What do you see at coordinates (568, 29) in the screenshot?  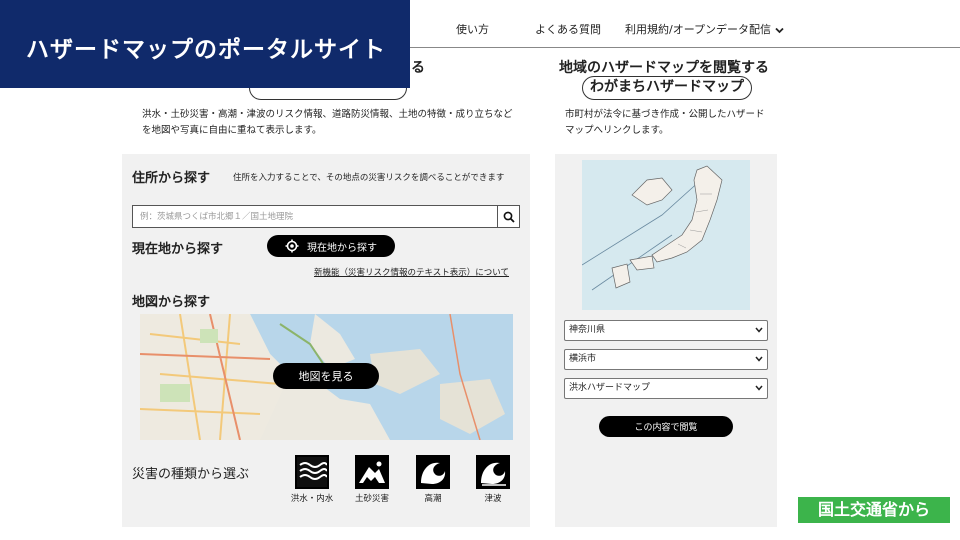 I see `nav-faq: よくある質問` at bounding box center [568, 29].